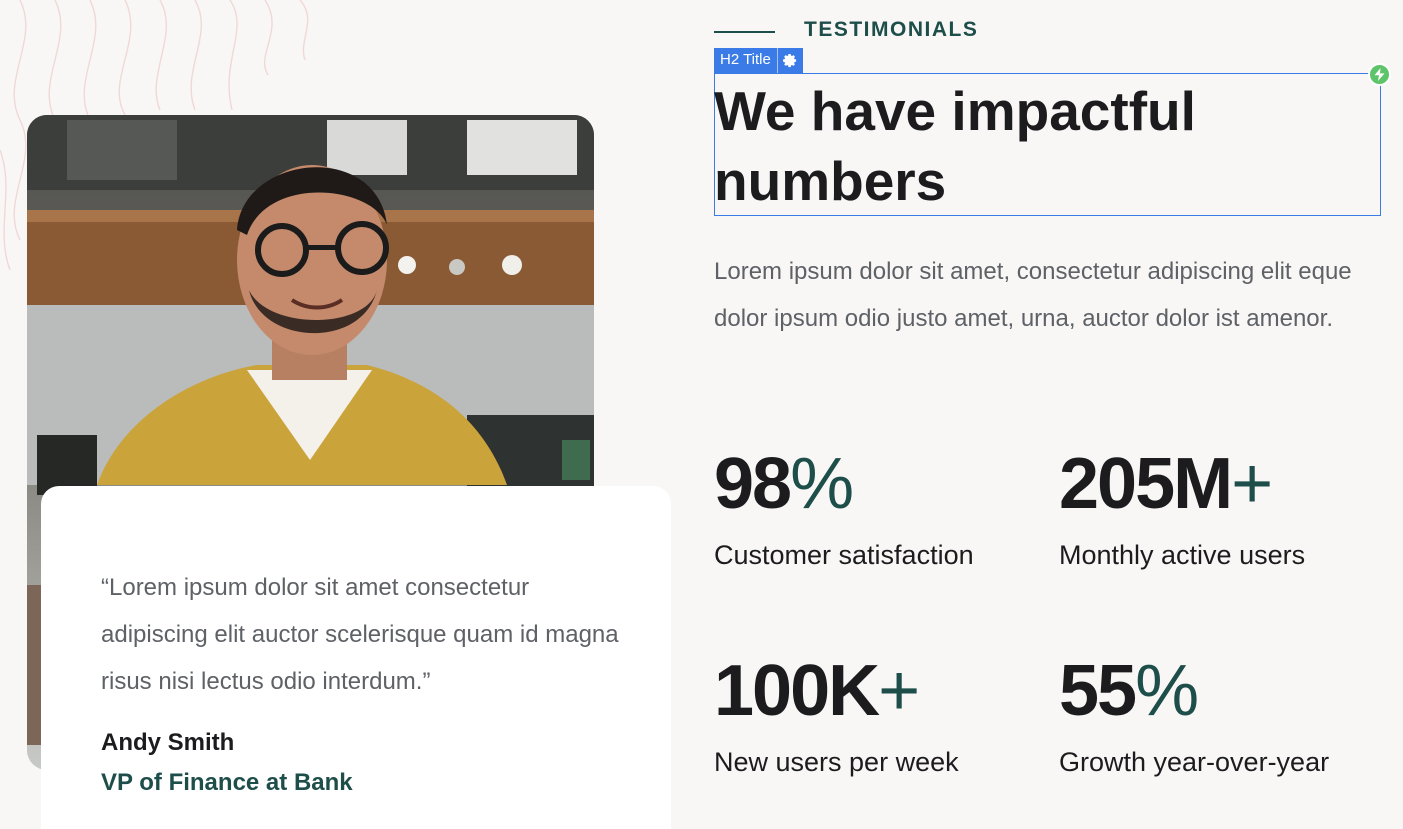 This screenshot has height=829, width=1403. What do you see at coordinates (1098, 691) in the screenshot?
I see `stat-number: 55` at bounding box center [1098, 691].